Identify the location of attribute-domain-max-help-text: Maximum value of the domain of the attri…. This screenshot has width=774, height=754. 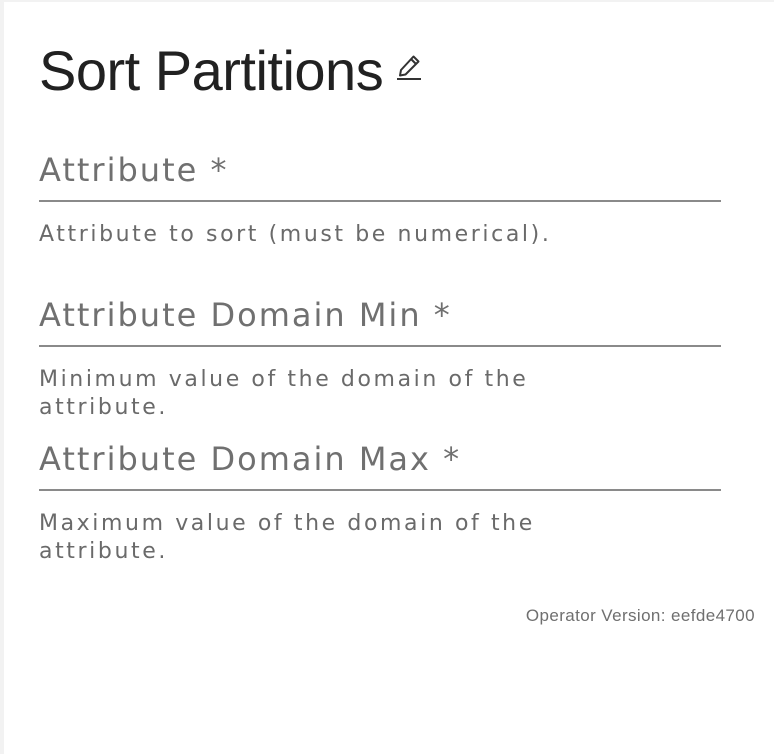
(287, 537).